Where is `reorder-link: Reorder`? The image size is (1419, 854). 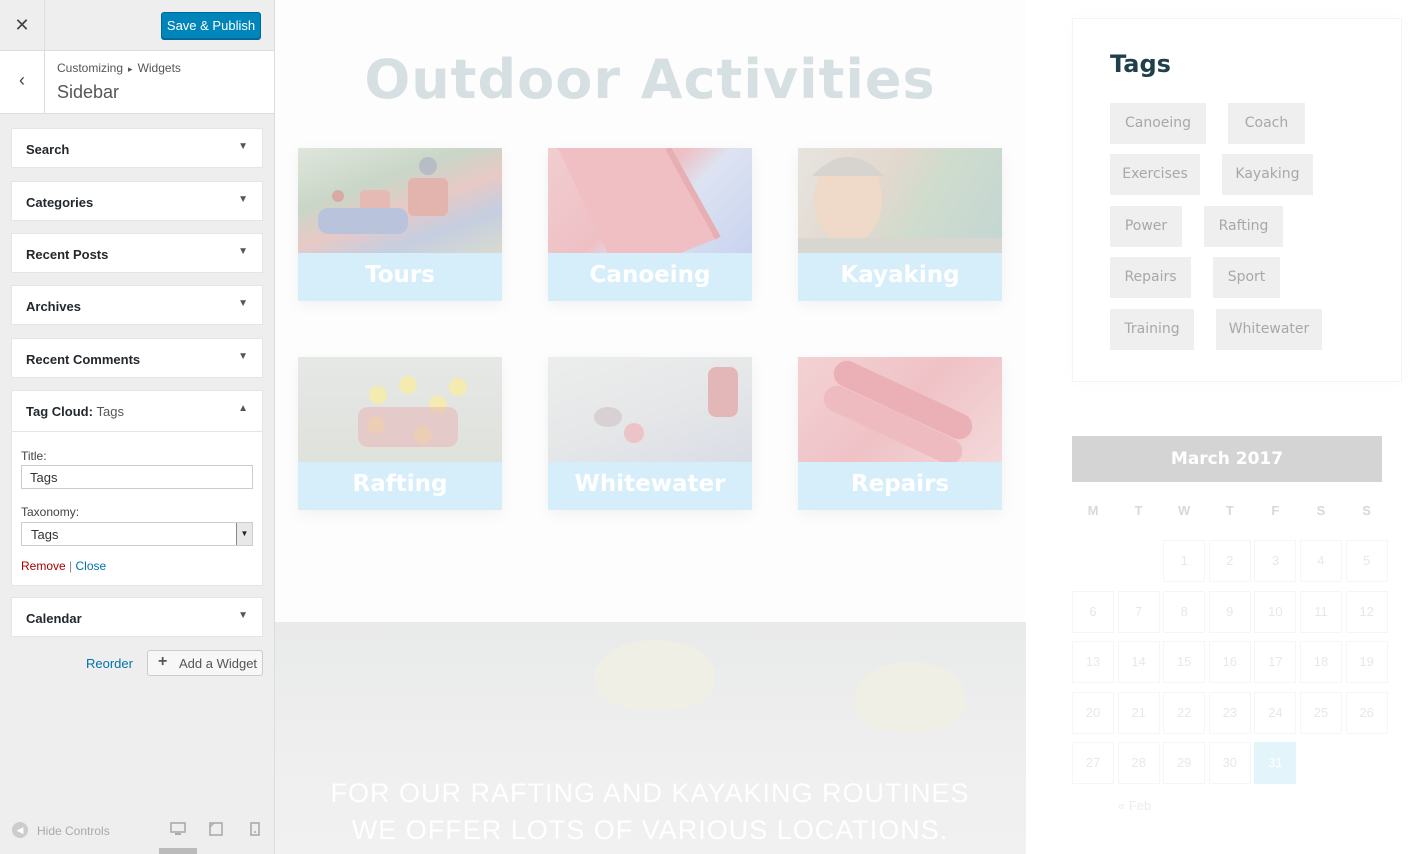
reorder-link: Reorder is located at coordinates (109, 663).